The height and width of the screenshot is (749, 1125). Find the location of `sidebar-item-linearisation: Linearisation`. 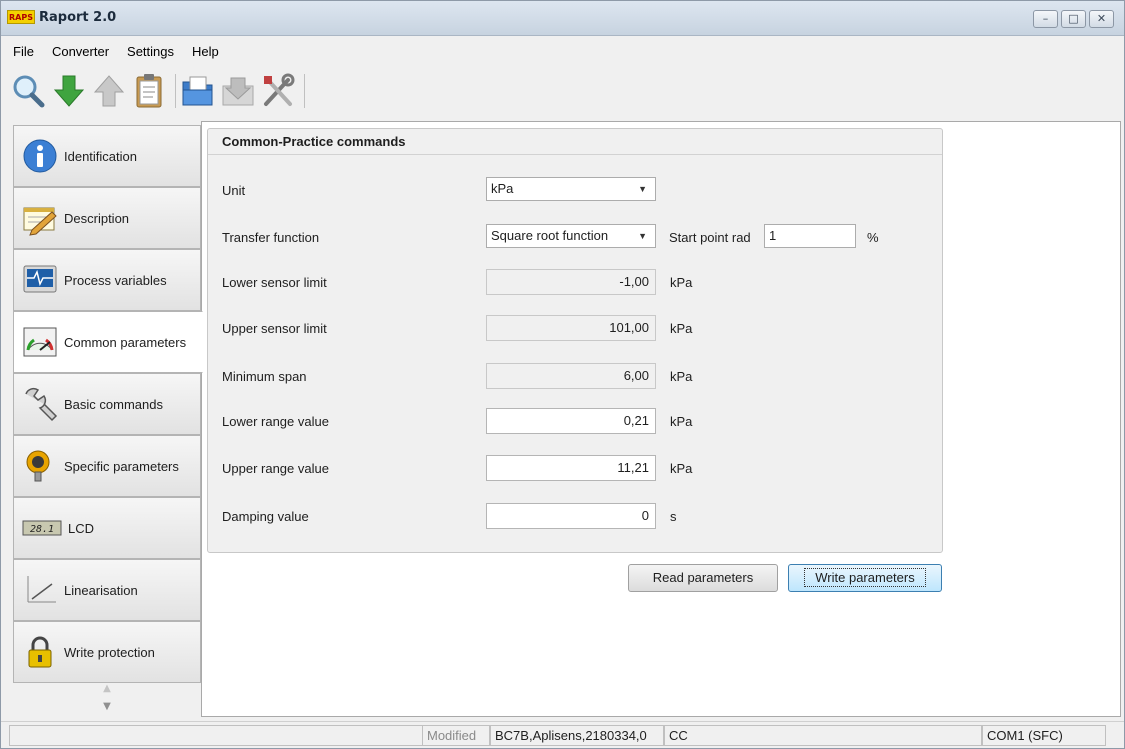

sidebar-item-linearisation: Linearisation is located at coordinates (107, 590).